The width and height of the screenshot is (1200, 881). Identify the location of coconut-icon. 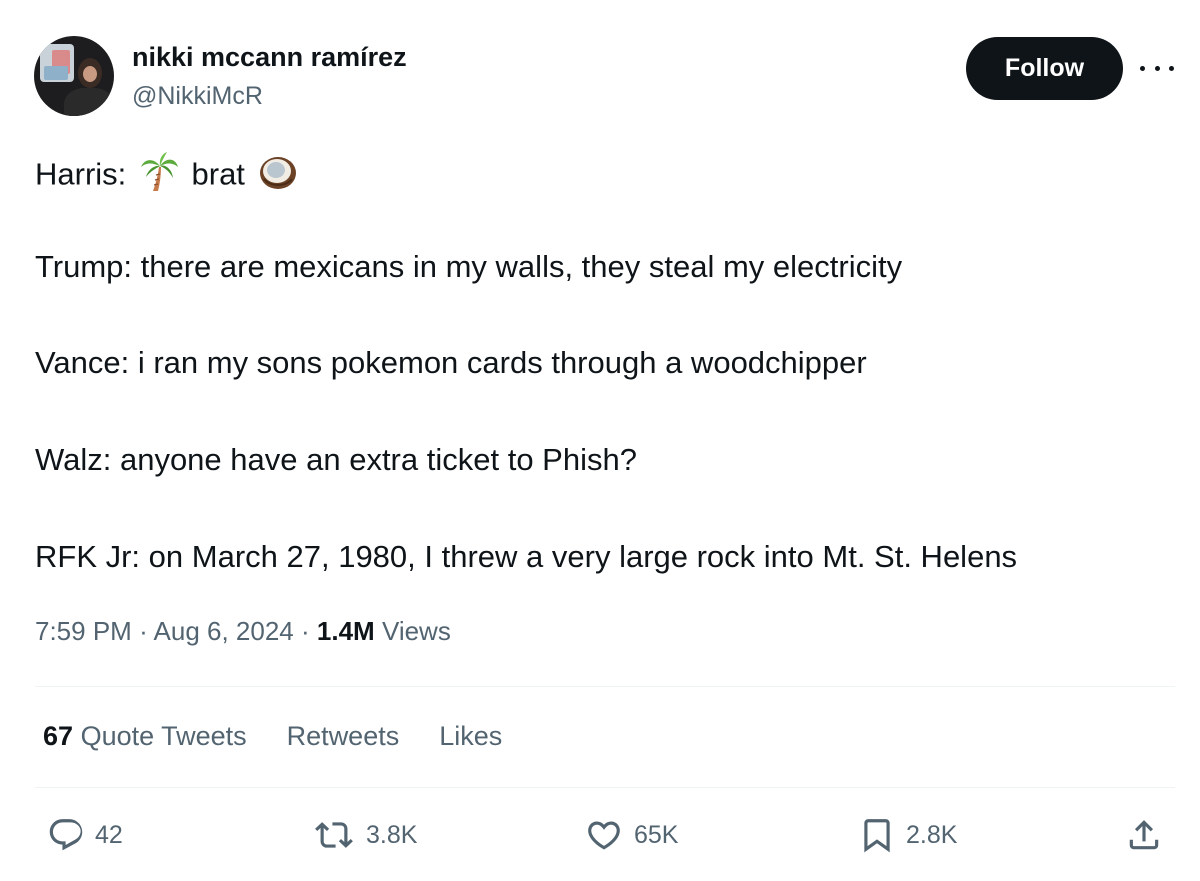
(278, 176).